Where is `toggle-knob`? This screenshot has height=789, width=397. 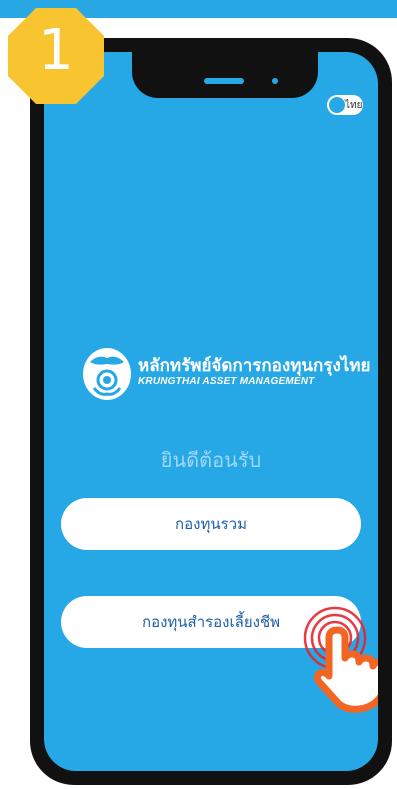
toggle-knob is located at coordinates (337, 105).